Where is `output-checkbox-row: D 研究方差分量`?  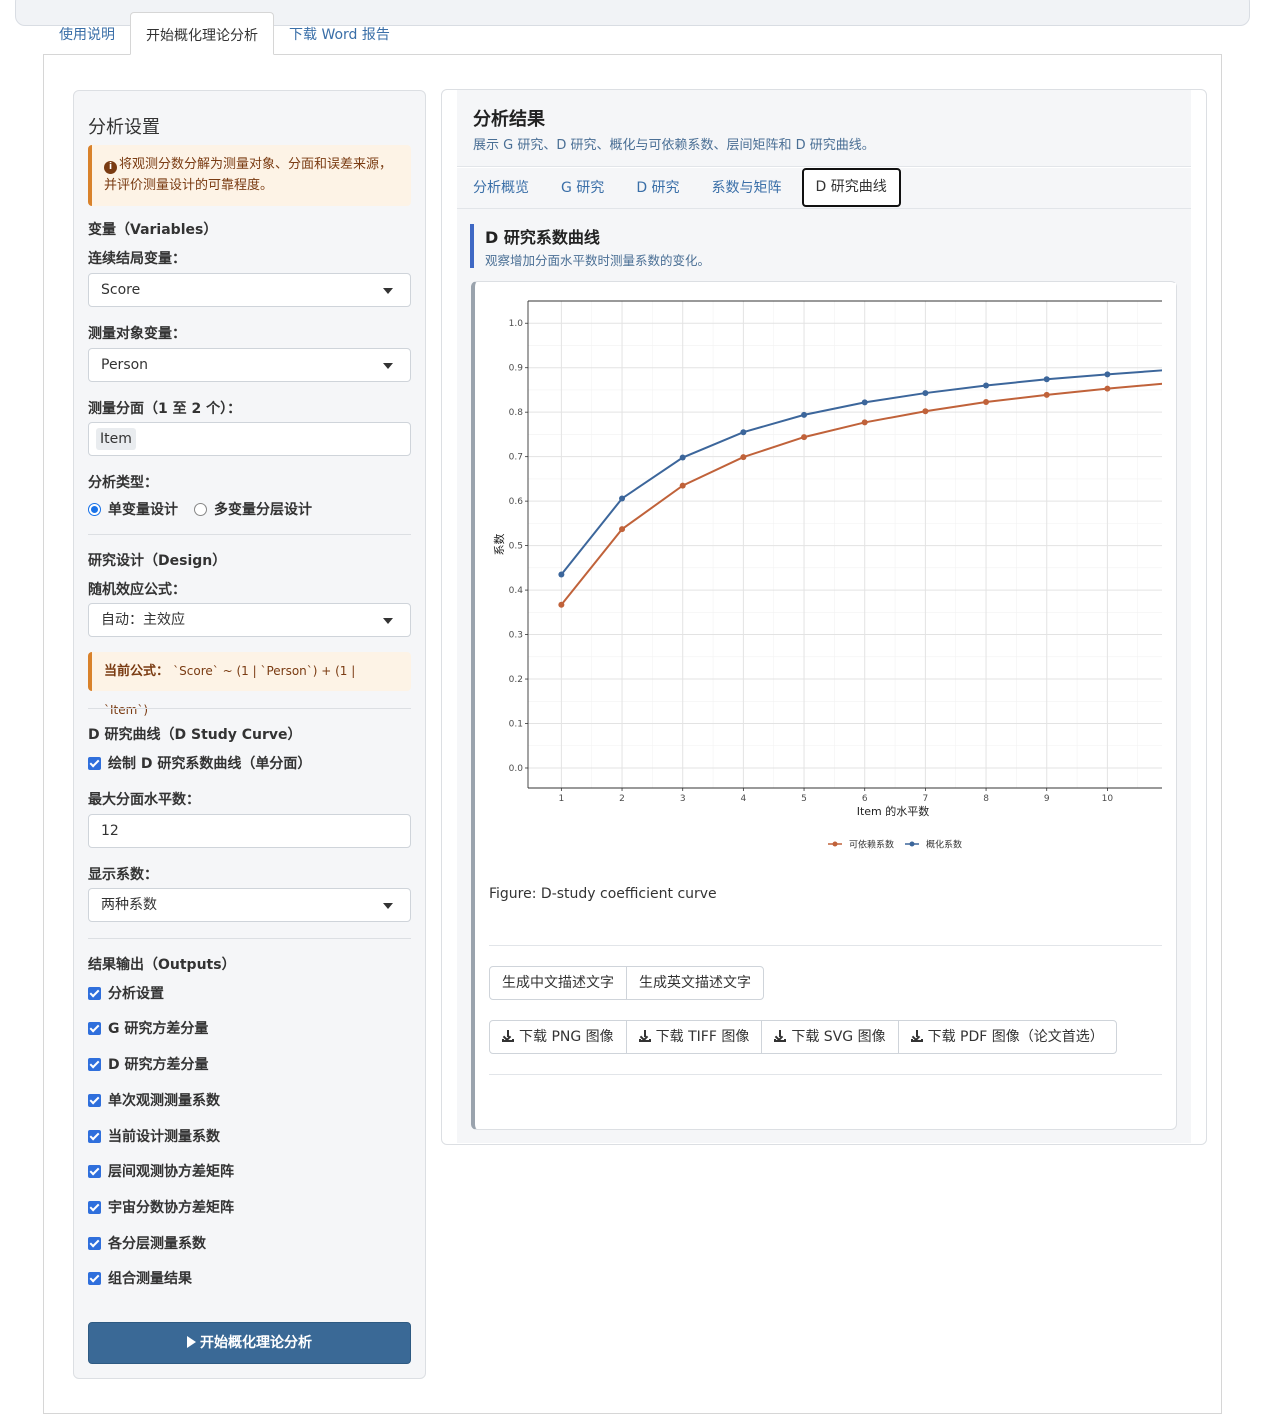
output-checkbox-row: D 研究方差分量 is located at coordinates (148, 1064).